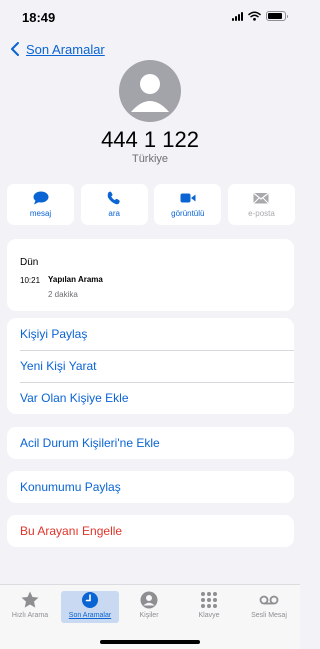  What do you see at coordinates (188, 213) in the screenshot?
I see `video-label: görüntülü` at bounding box center [188, 213].